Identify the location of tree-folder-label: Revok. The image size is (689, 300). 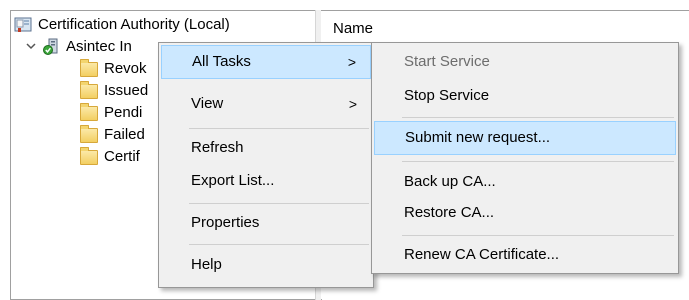
(125, 68).